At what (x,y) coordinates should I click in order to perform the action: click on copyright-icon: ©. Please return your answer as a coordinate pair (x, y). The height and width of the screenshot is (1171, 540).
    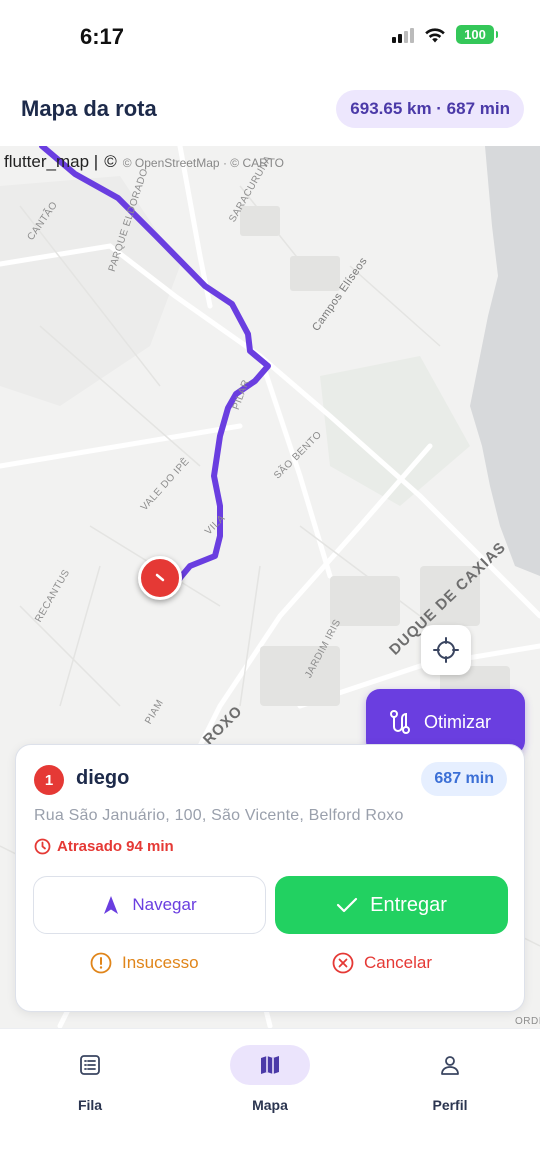
    Looking at the image, I should click on (110, 161).